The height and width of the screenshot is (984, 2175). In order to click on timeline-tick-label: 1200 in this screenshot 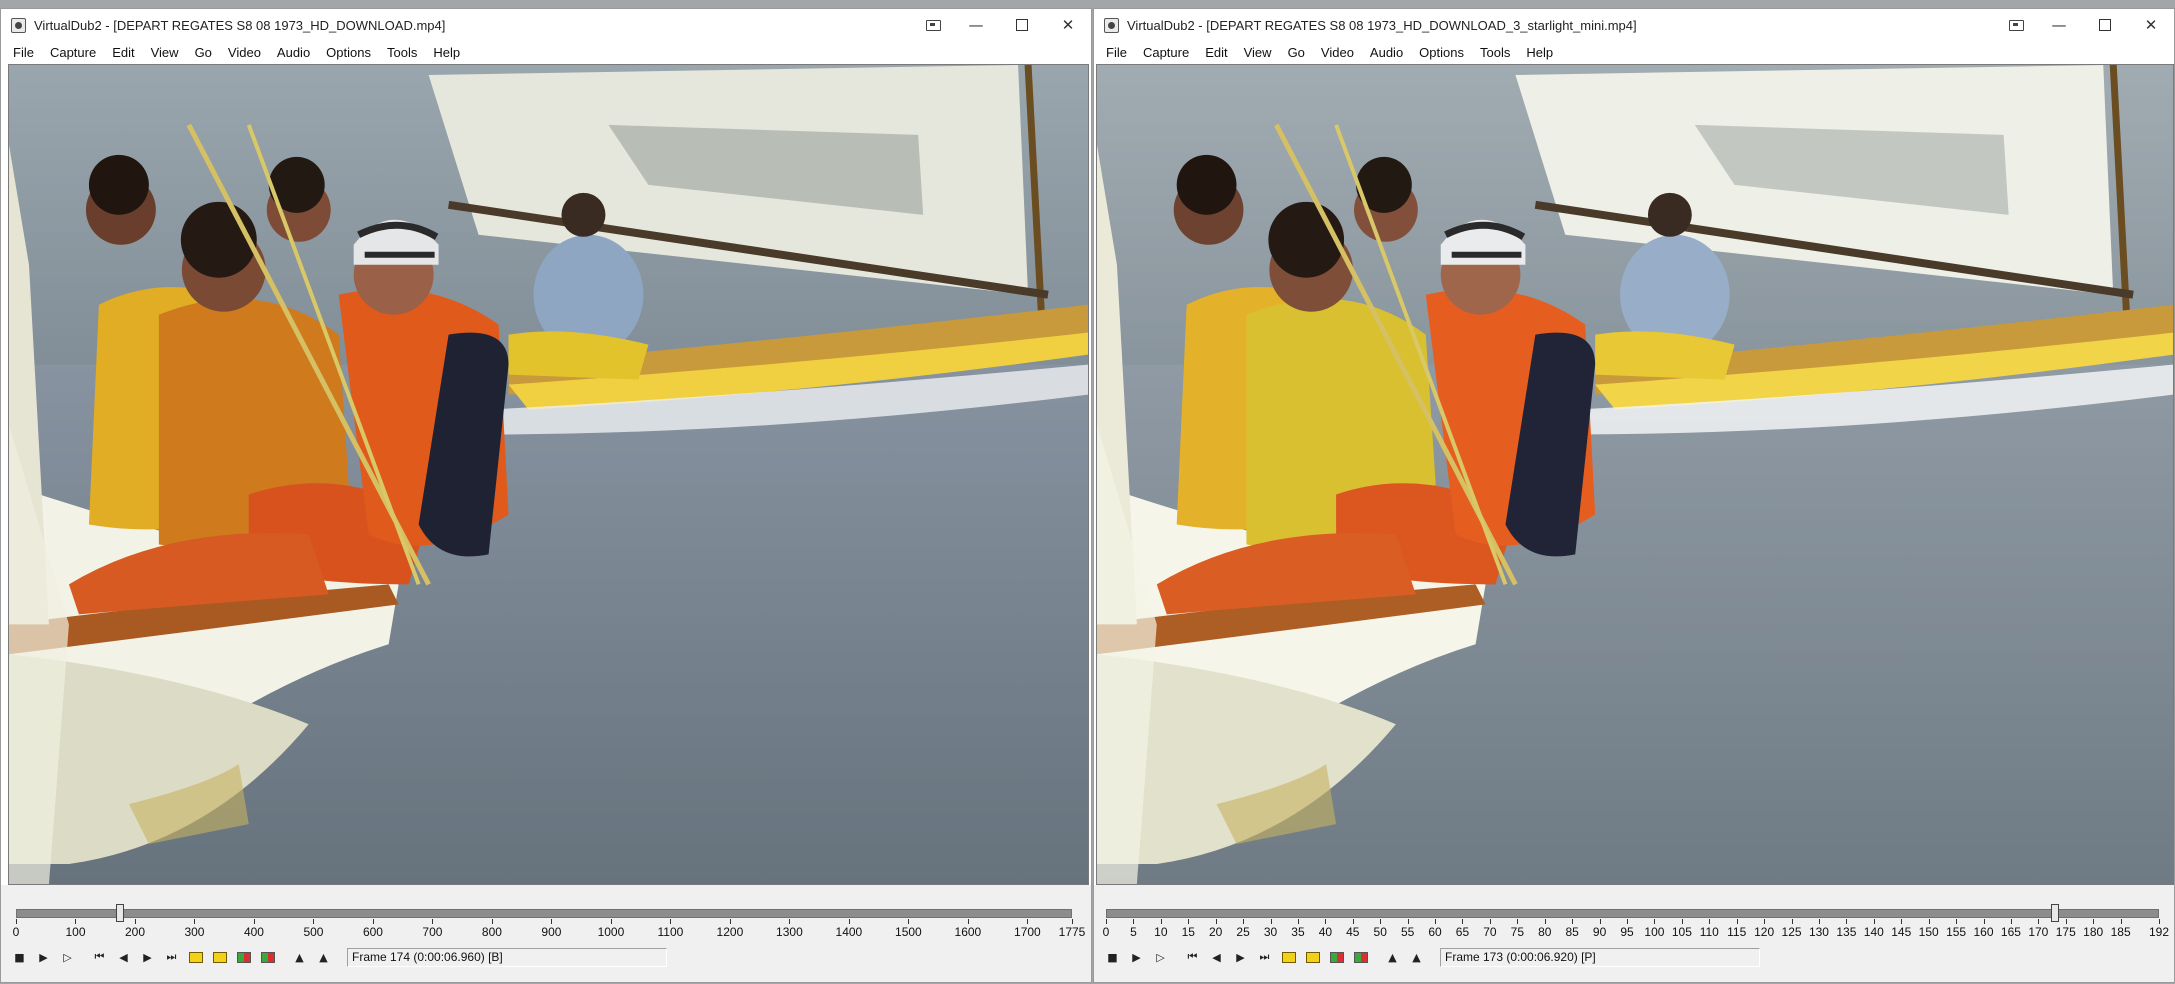, I will do `click(730, 932)`.